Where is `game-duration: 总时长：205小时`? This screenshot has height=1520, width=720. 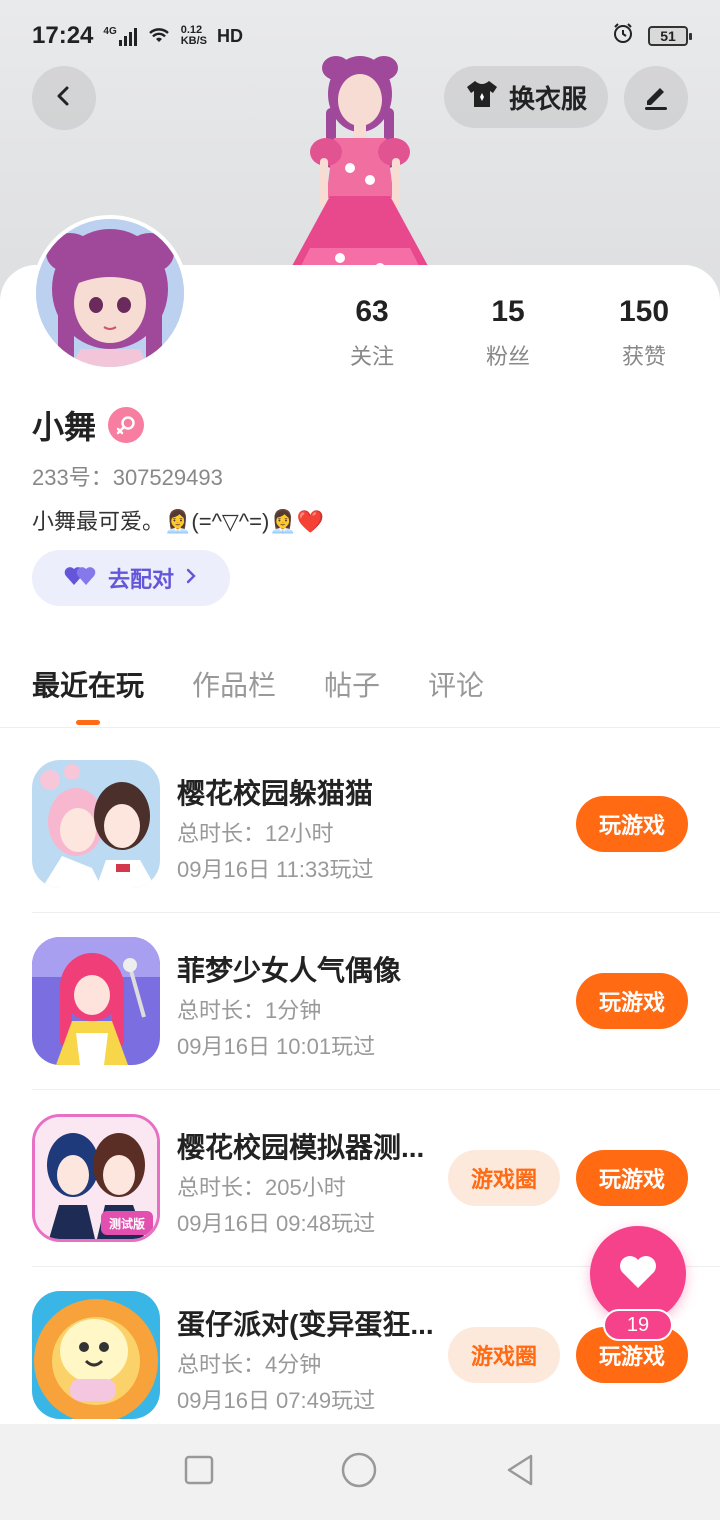
game-duration: 总时长：205小时 is located at coordinates (261, 1187).